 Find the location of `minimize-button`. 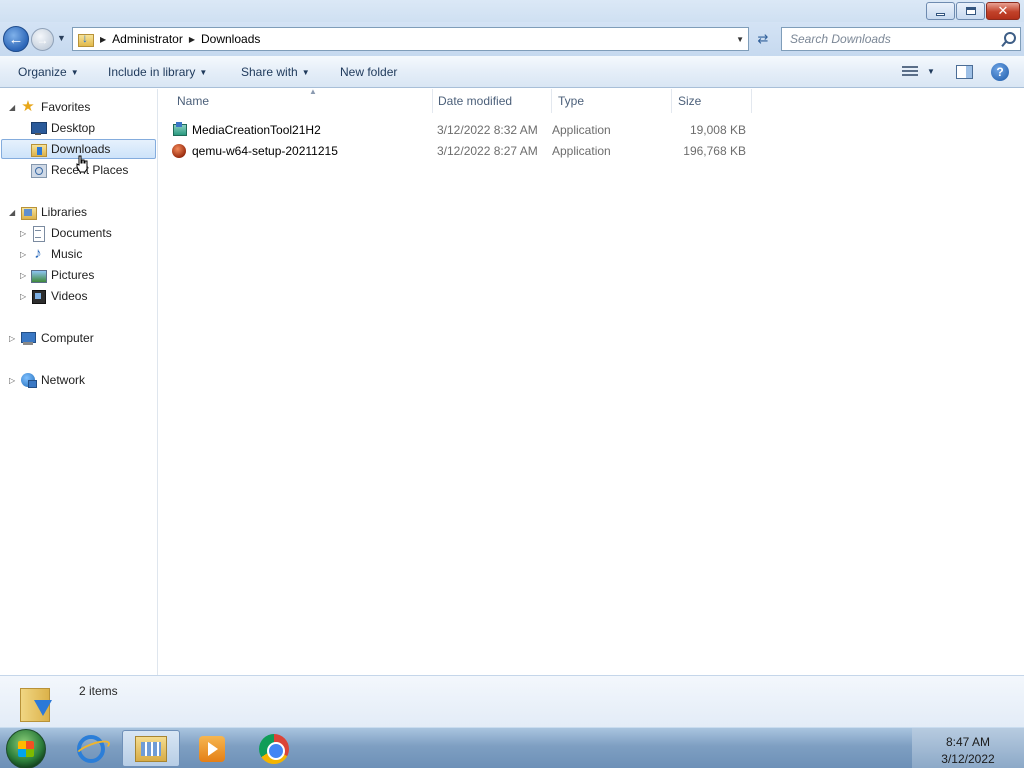

minimize-button is located at coordinates (940, 11).